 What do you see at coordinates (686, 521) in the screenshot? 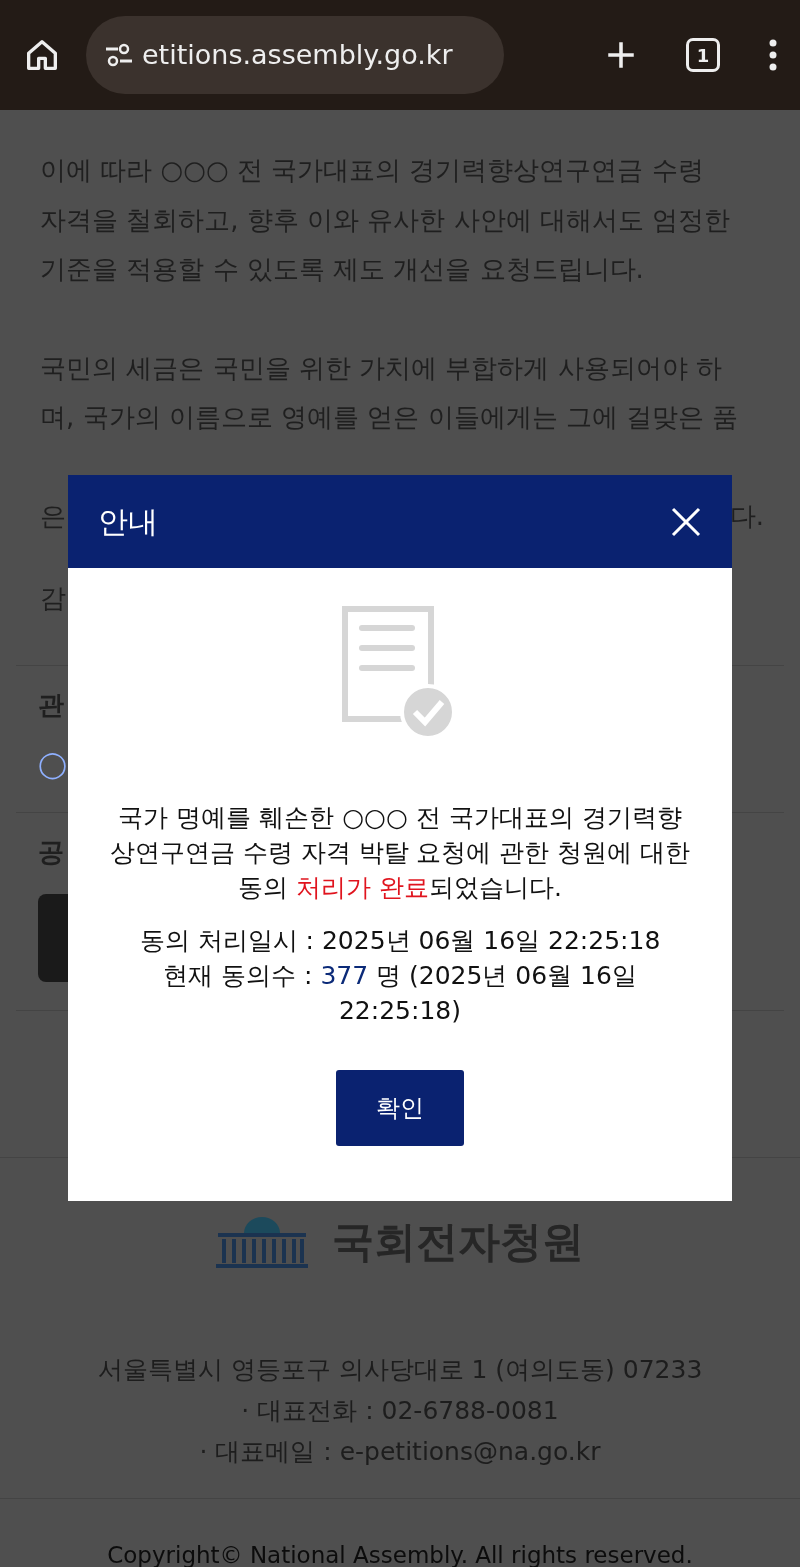
I see `close-button` at bounding box center [686, 521].